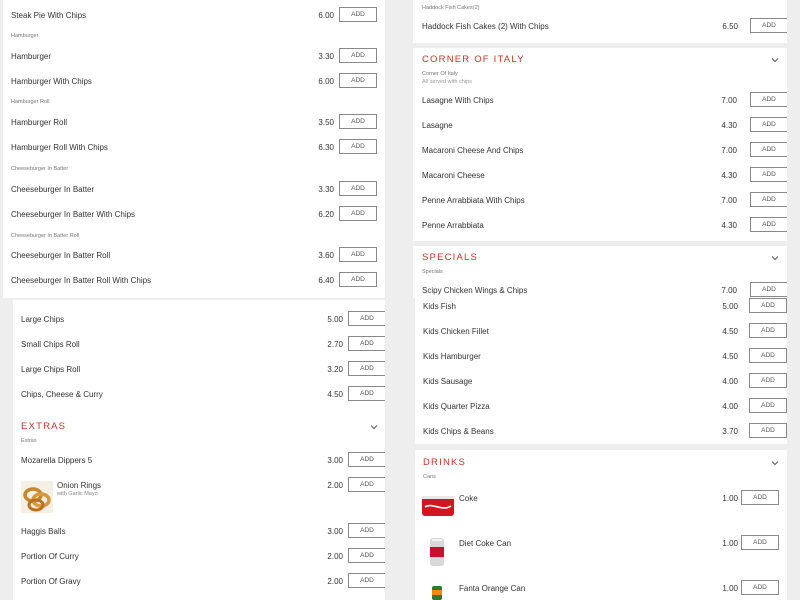 The height and width of the screenshot is (600, 800). Describe the element at coordinates (604, 102) in the screenshot. I see `menu-item: Lasagne With Chips 7.00 ADD` at that location.